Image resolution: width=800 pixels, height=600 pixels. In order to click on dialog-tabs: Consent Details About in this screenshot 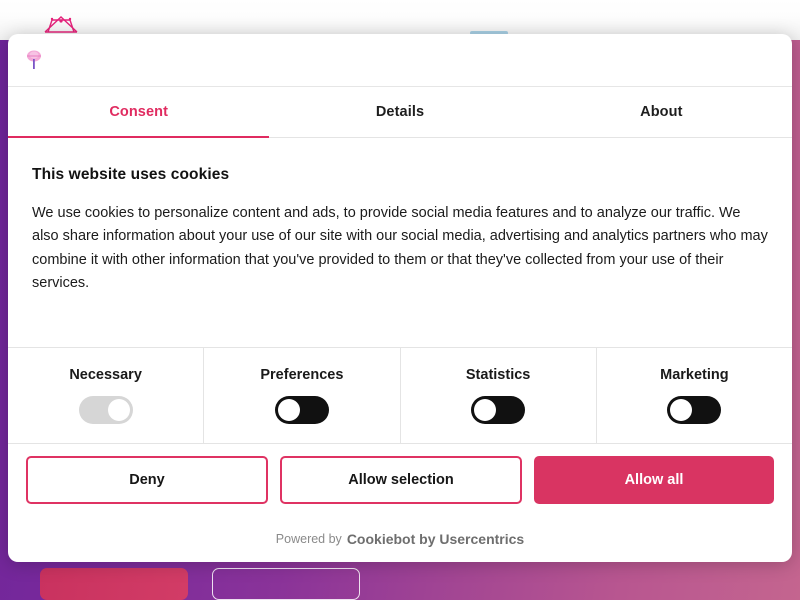, I will do `click(400, 112)`.